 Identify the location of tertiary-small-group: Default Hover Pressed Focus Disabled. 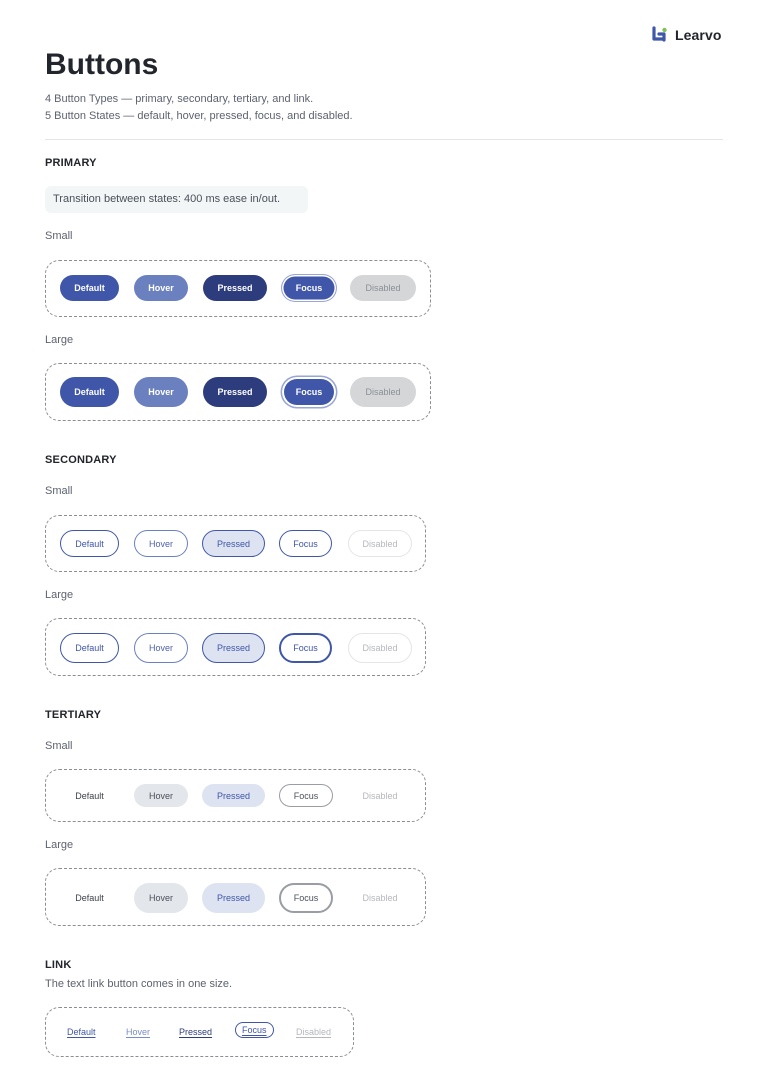
(235, 795).